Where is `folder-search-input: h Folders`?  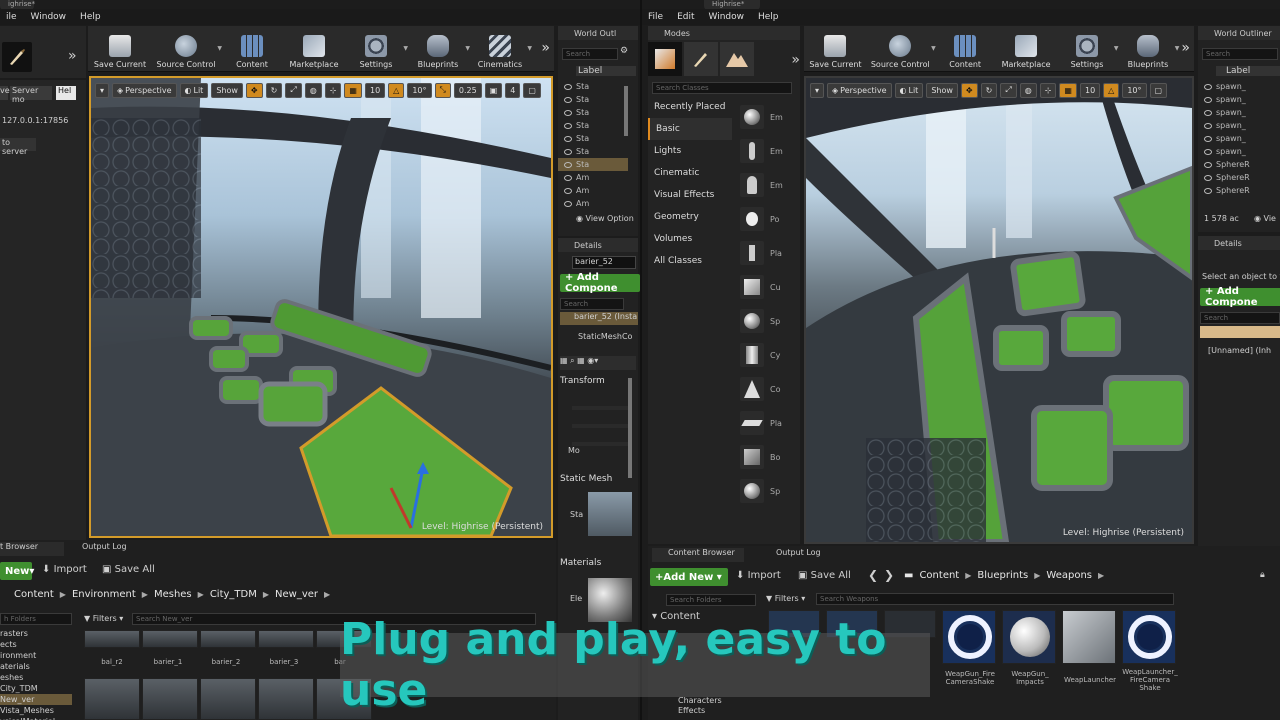 folder-search-input: h Folders is located at coordinates (36, 619).